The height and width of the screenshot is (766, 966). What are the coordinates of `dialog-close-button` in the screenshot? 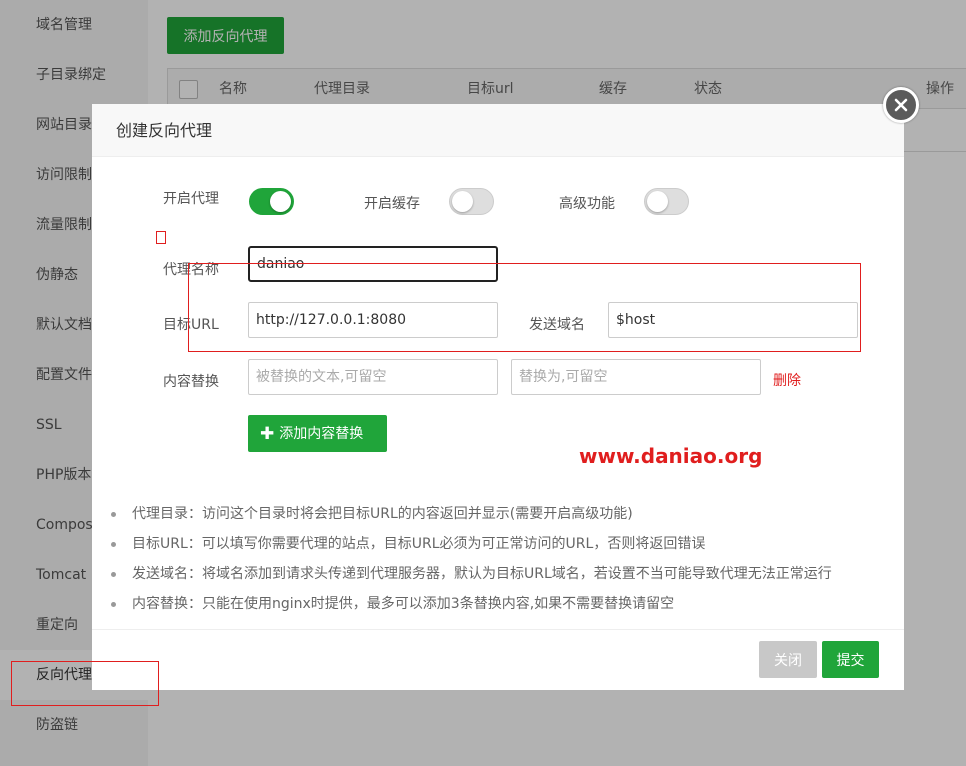 It's located at (901, 105).